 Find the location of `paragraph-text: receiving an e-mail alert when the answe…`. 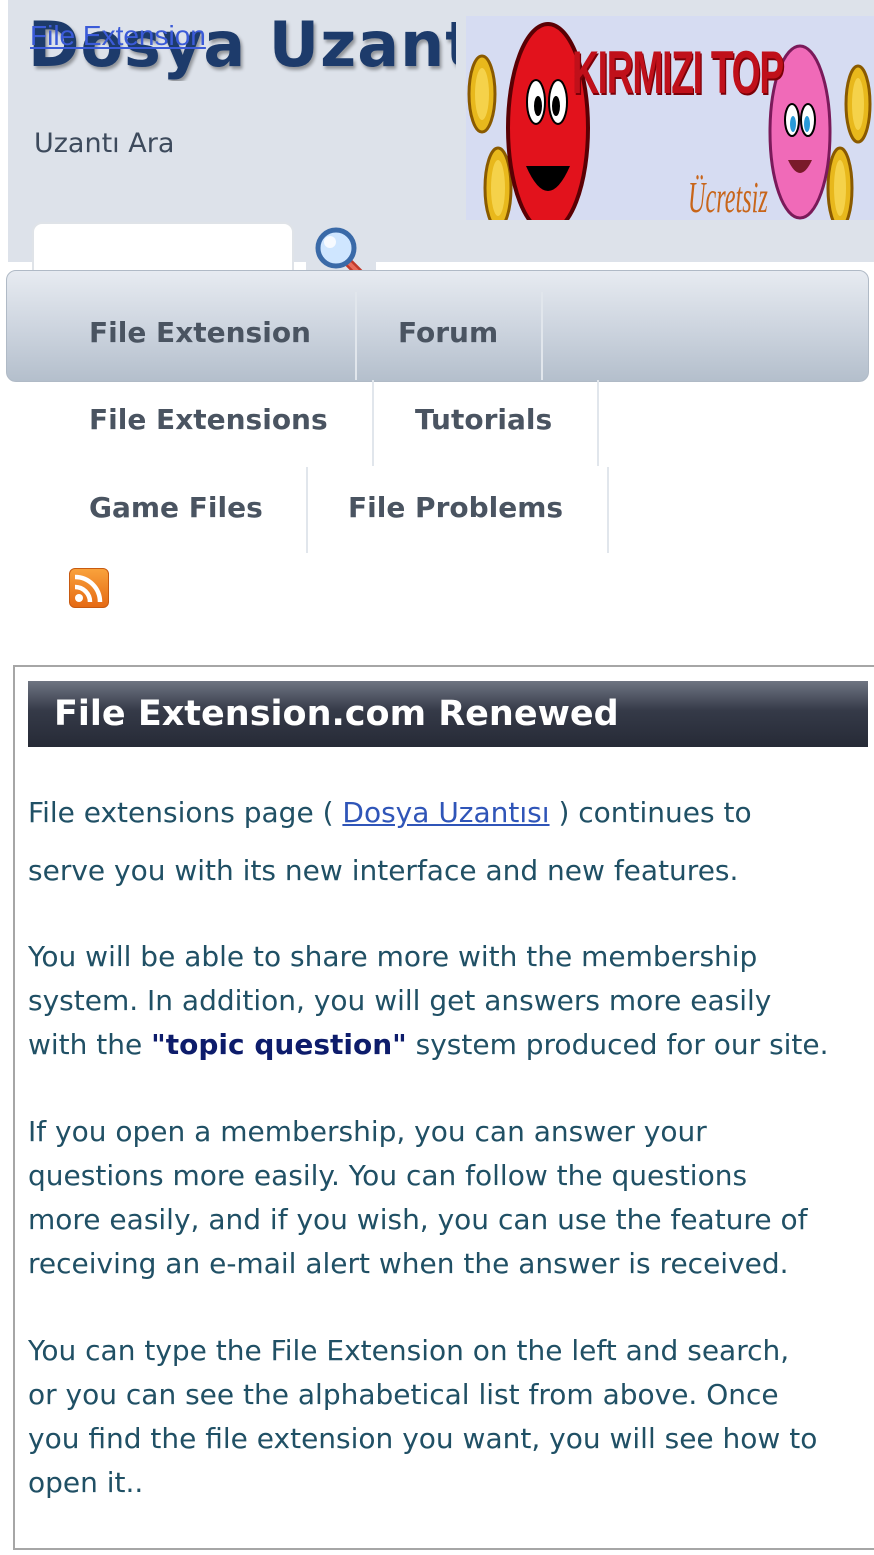

paragraph-text: receiving an e-mail alert when the answe… is located at coordinates (408, 1263).